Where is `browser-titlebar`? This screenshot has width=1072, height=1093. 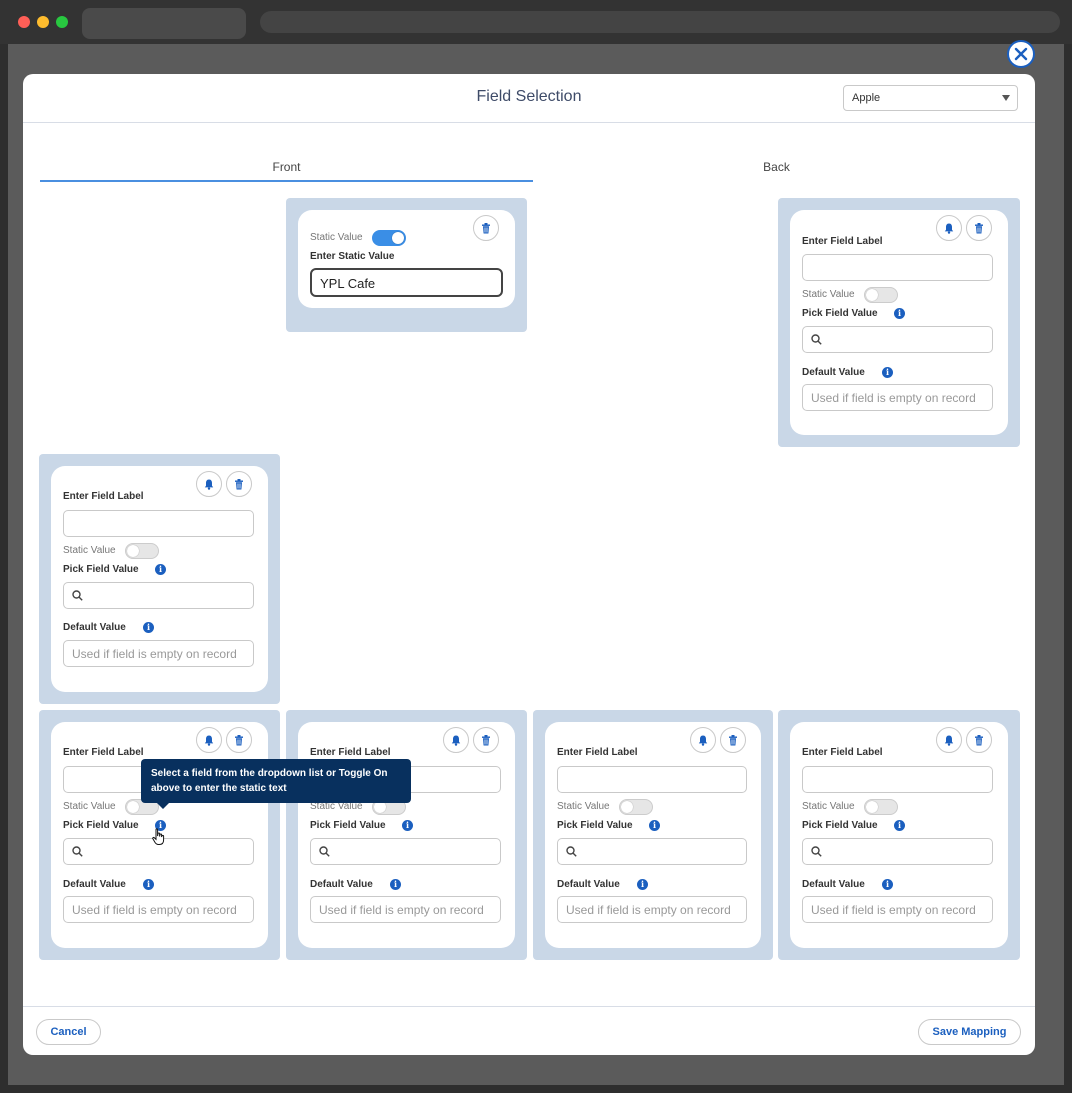
browser-titlebar is located at coordinates (536, 22).